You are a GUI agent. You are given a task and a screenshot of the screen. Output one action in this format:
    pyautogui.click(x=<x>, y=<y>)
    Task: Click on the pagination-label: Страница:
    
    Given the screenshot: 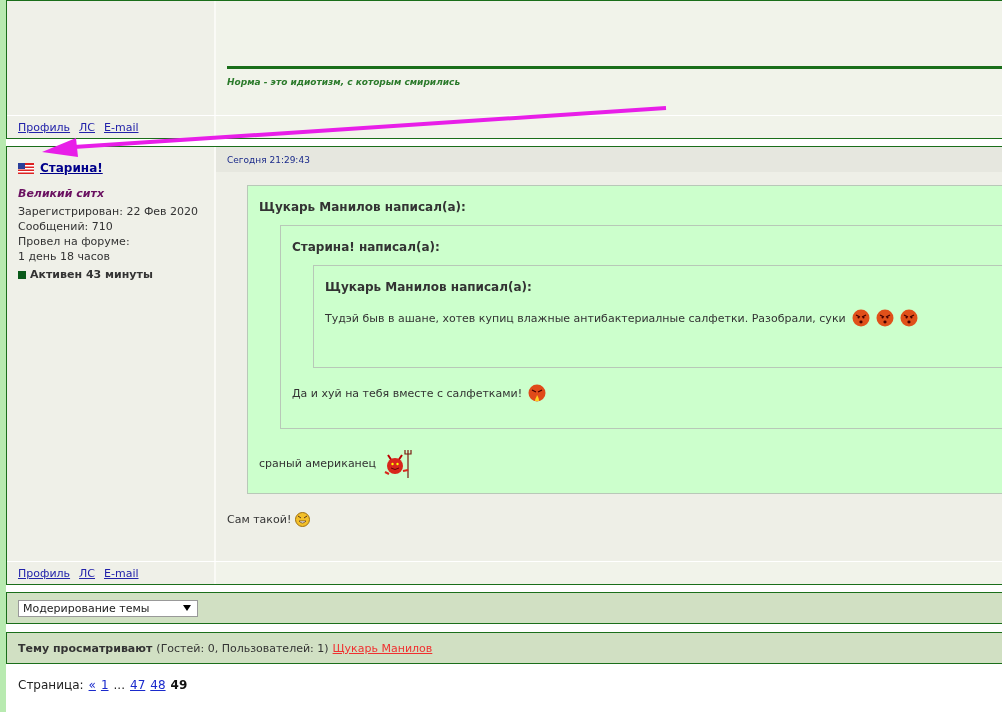 What is the action you would take?
    pyautogui.click(x=51, y=685)
    